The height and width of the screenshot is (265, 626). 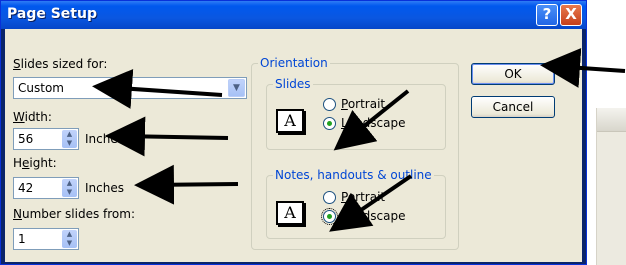 What do you see at coordinates (104, 139) in the screenshot?
I see `width-unit: Inches` at bounding box center [104, 139].